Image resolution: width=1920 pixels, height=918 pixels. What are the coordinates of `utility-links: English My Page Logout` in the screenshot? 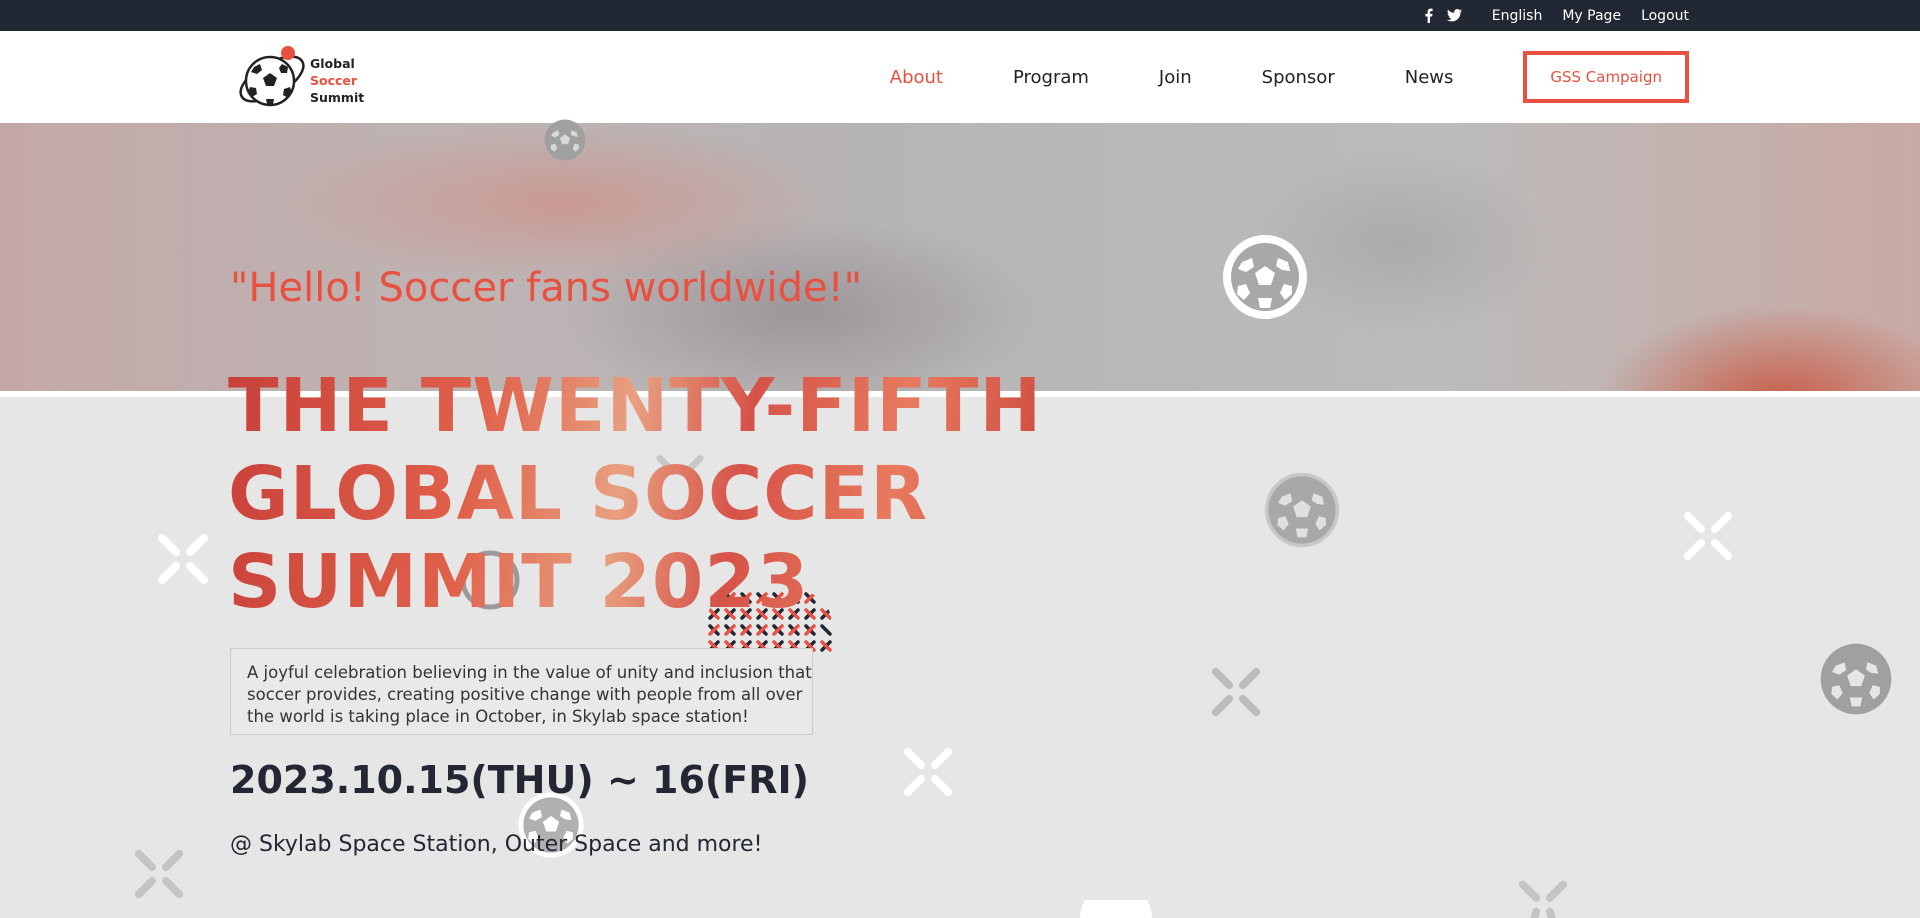 It's located at (1556, 15).